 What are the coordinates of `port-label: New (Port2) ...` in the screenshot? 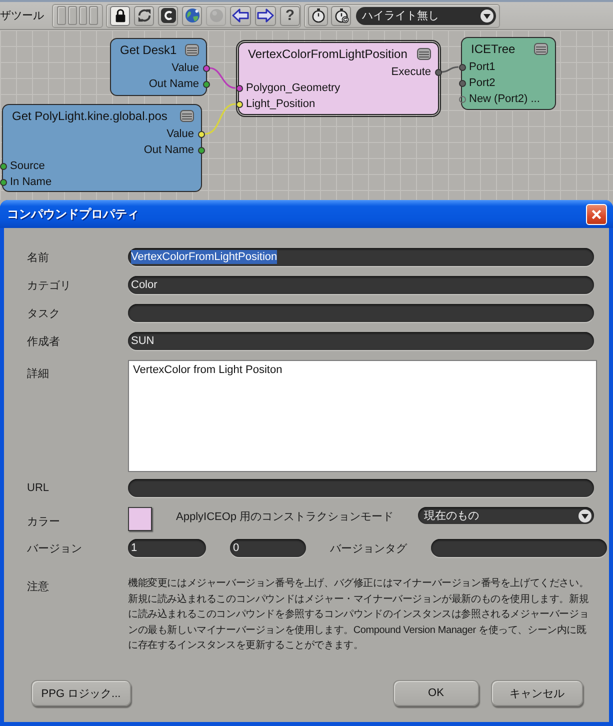 It's located at (504, 99).